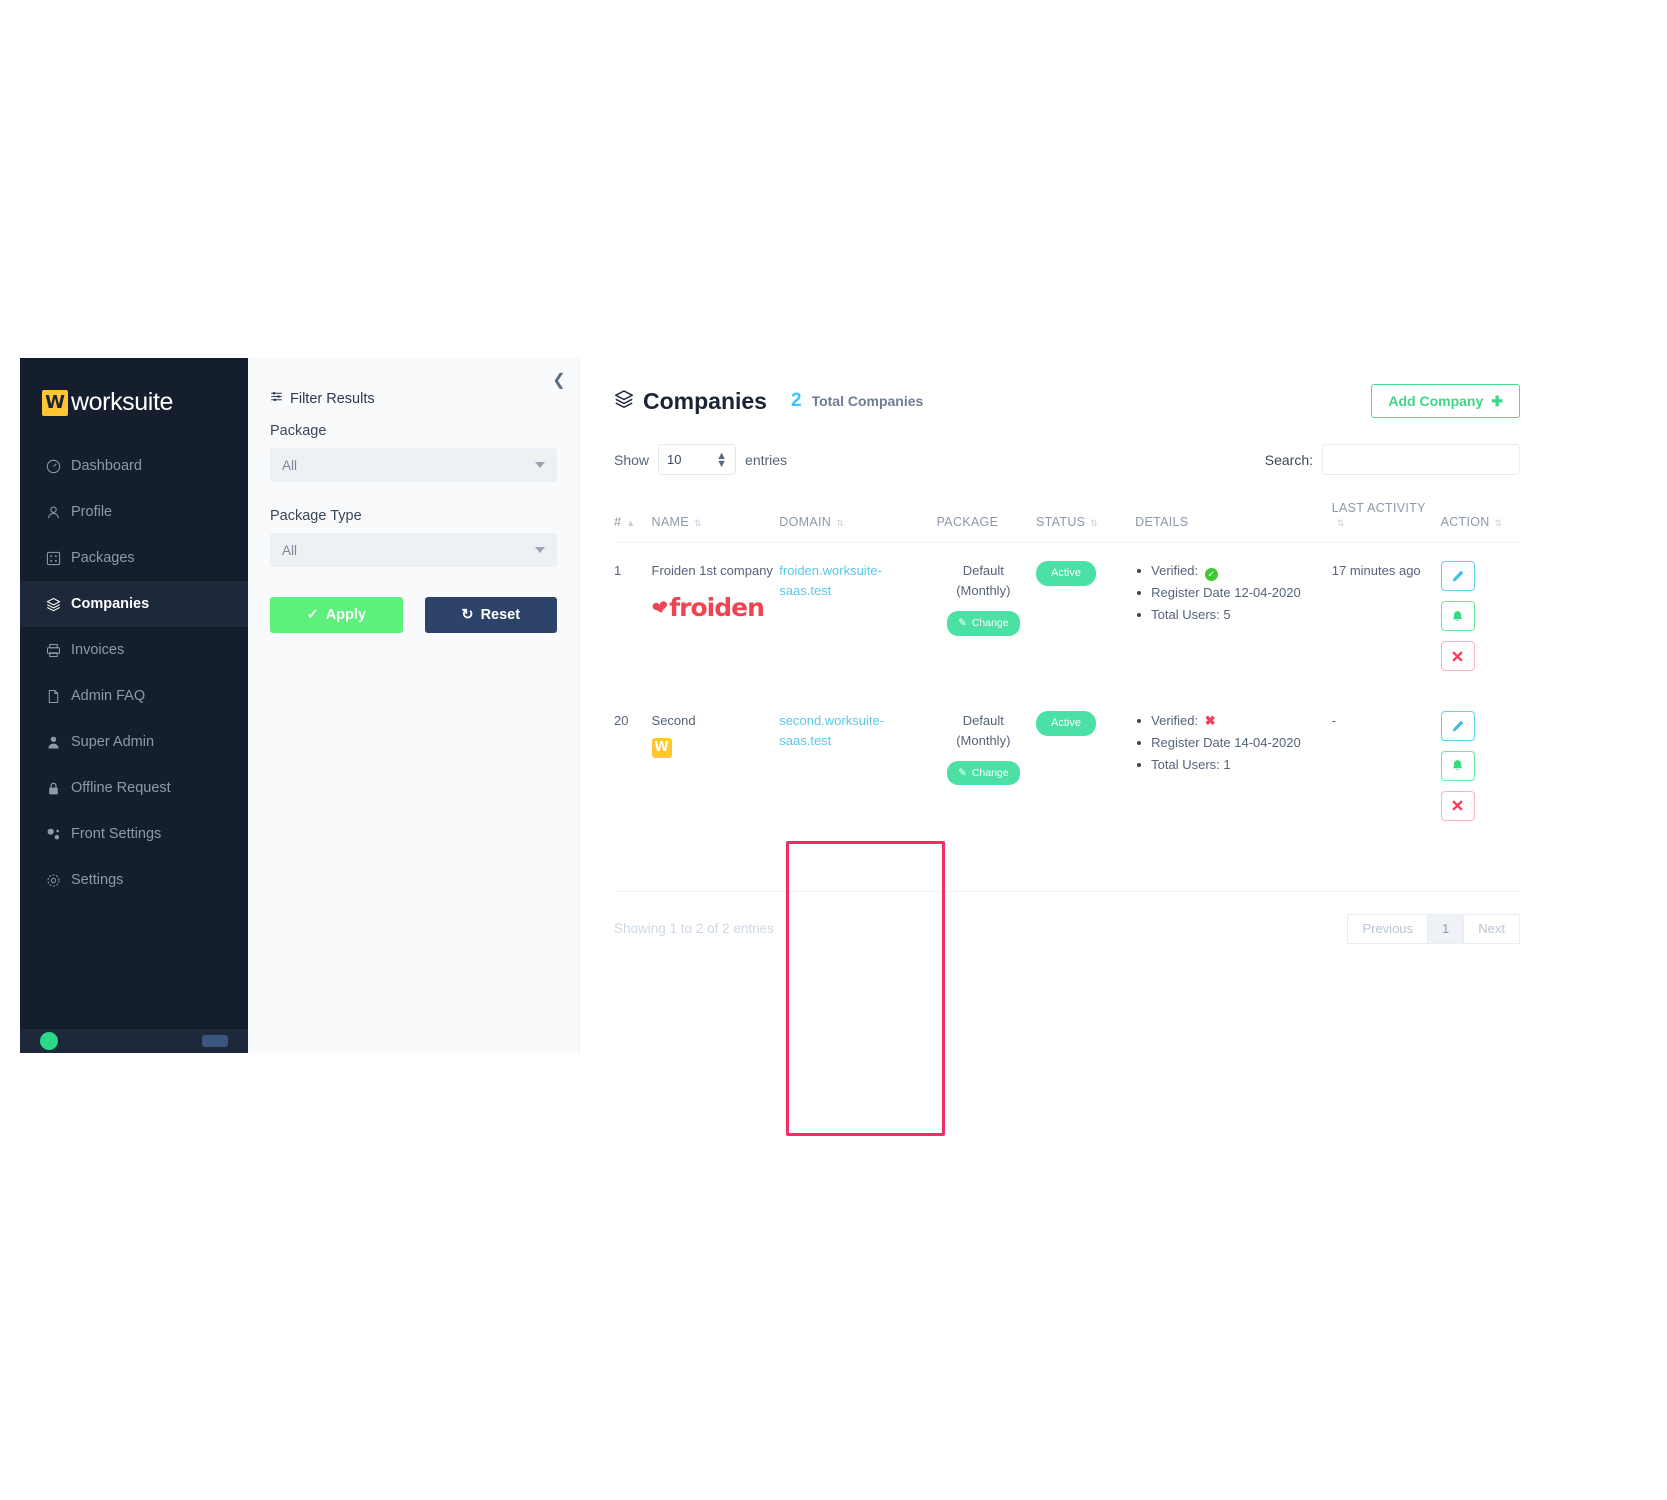 This screenshot has width=1667, height=1500. Describe the element at coordinates (134, 696) in the screenshot. I see `sidebar-item-admin-faq: Admin FAQ` at that location.